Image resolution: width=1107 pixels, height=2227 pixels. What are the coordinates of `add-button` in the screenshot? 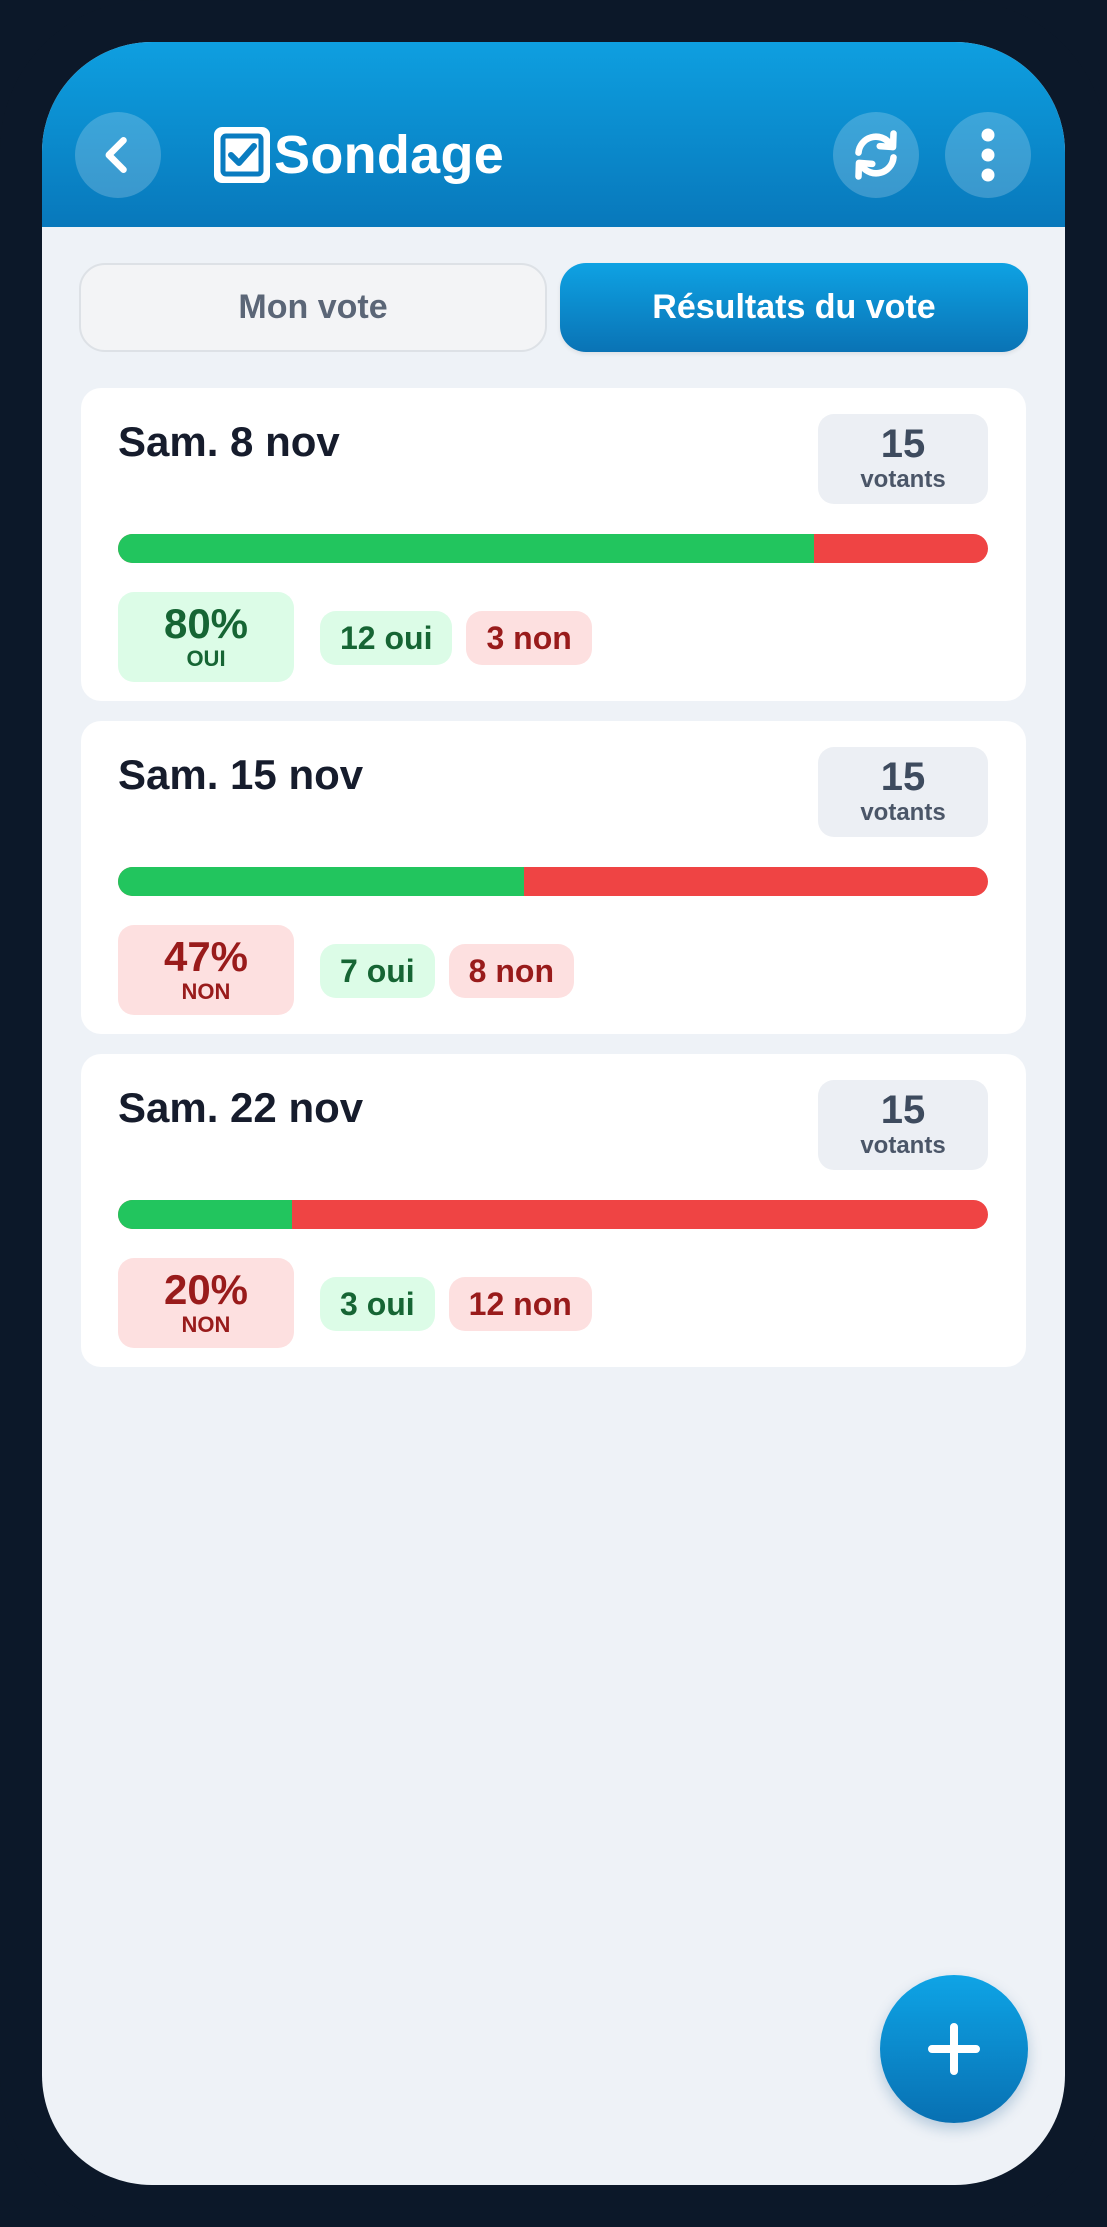 It's located at (954, 2049).